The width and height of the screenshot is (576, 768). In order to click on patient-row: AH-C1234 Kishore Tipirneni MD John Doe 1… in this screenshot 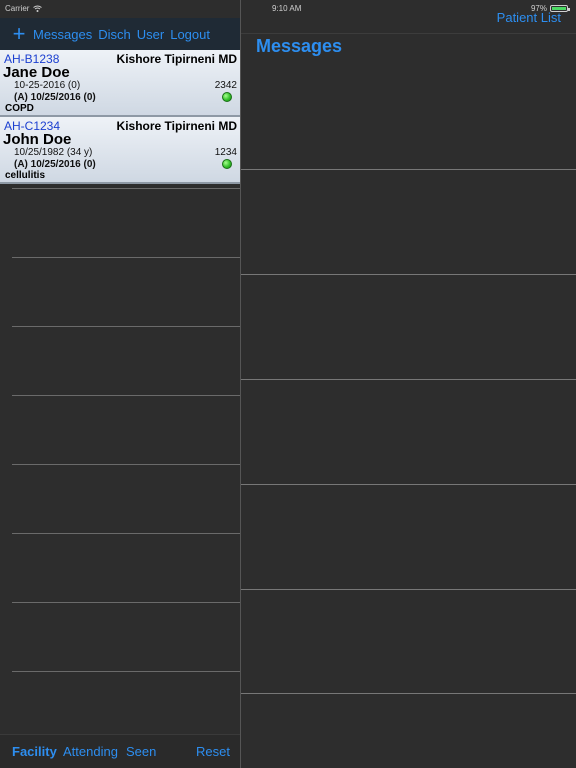, I will do `click(120, 150)`.